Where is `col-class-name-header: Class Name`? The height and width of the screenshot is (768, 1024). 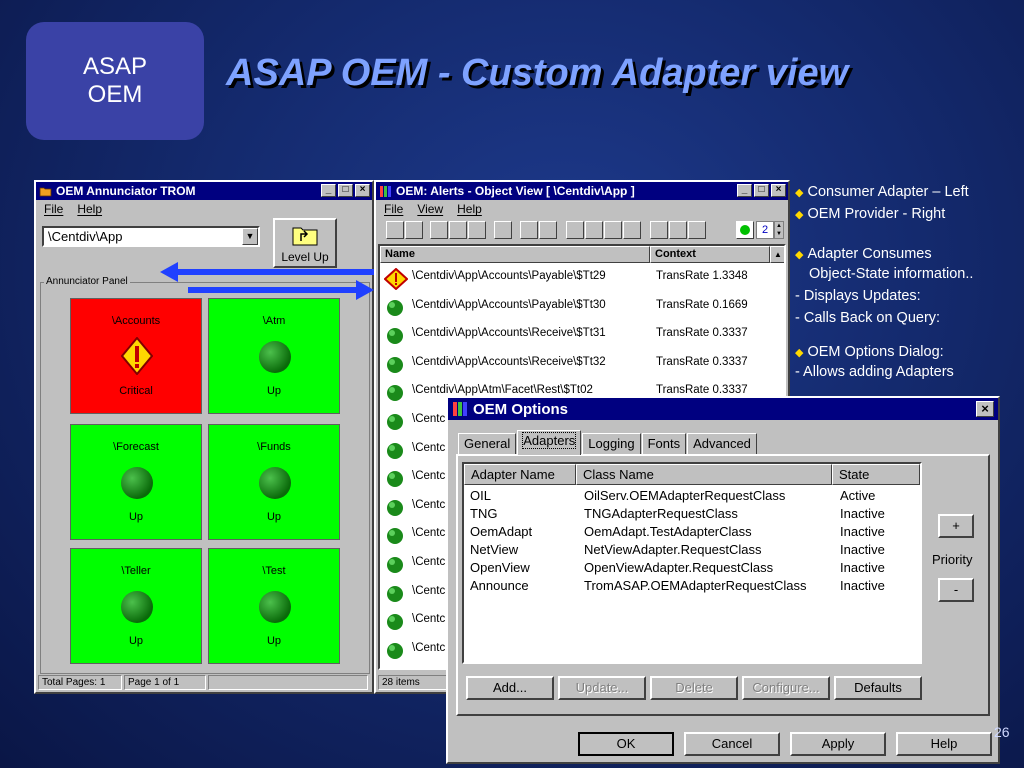
col-class-name-header: Class Name is located at coordinates (704, 474).